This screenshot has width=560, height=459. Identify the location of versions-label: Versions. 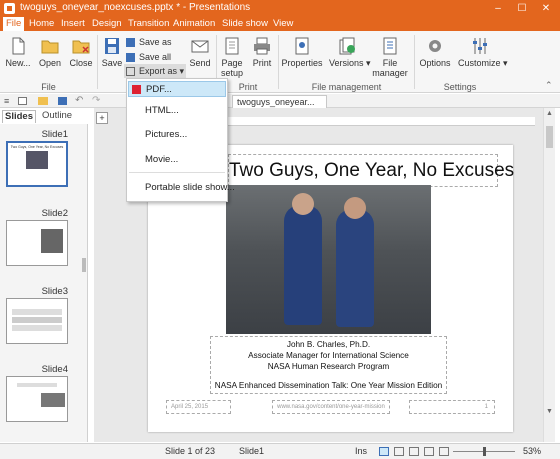
(346, 63).